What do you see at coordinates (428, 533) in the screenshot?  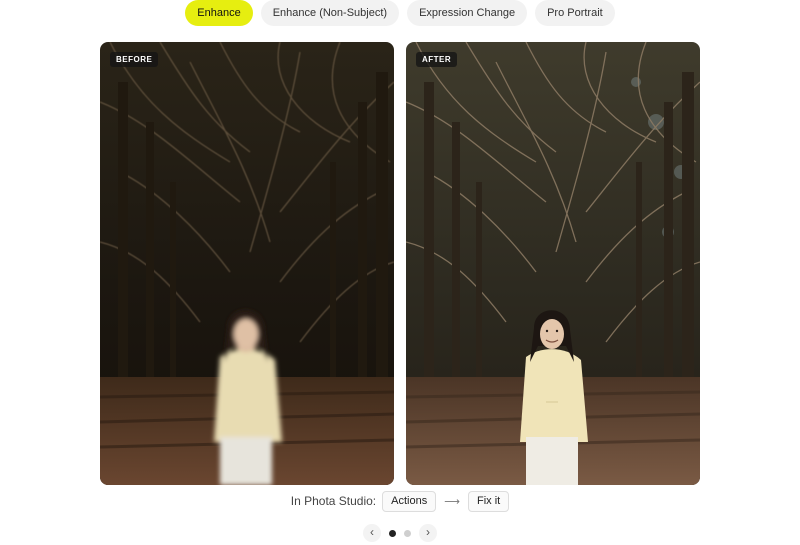 I see `chevron-right-icon: ›` at bounding box center [428, 533].